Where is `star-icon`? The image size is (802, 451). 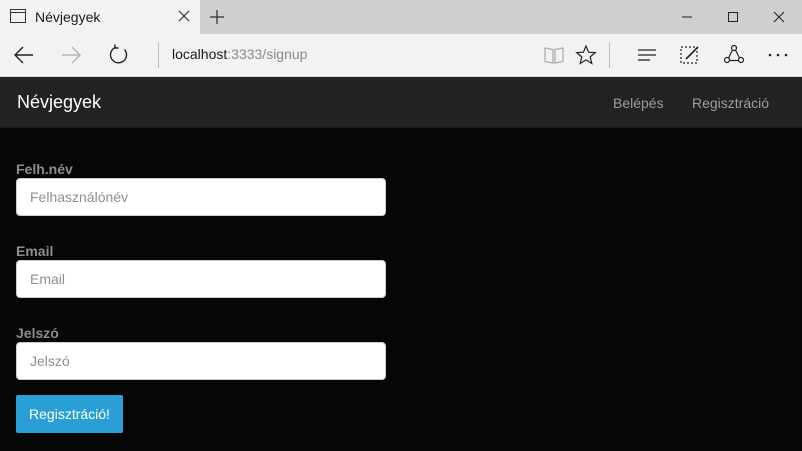 star-icon is located at coordinates (586, 54).